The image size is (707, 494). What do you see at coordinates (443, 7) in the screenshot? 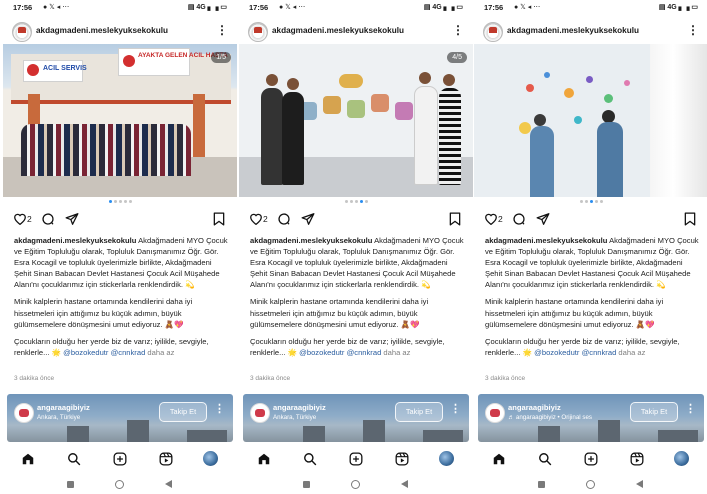
I see `status-right: ▤ 4G ▖▗ ▭` at bounding box center [443, 7].